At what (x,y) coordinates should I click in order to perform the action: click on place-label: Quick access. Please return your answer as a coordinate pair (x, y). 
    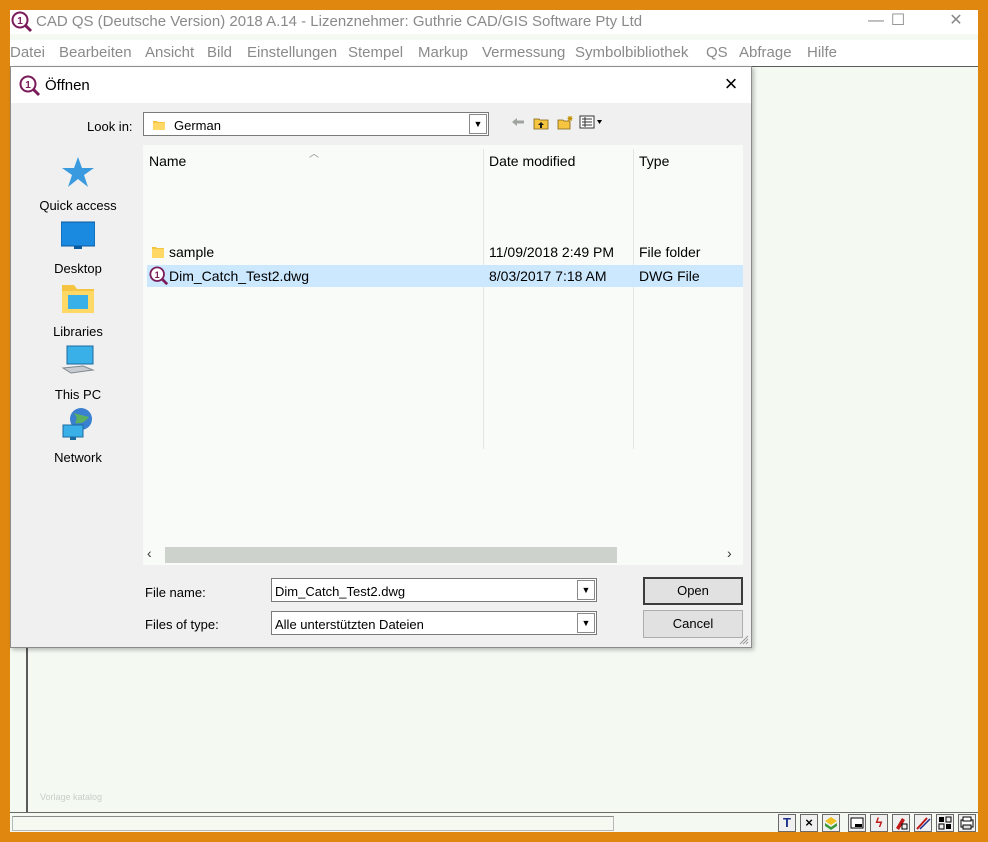
    Looking at the image, I should click on (78, 205).